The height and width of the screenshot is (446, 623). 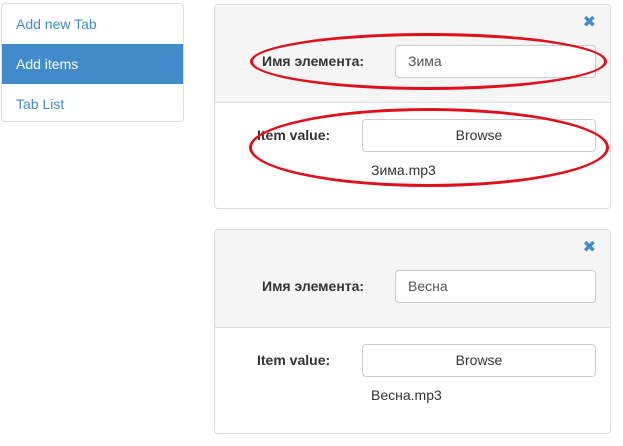 I want to click on panel-header: ✖ Имя элемента: Зима, so click(x=412, y=54).